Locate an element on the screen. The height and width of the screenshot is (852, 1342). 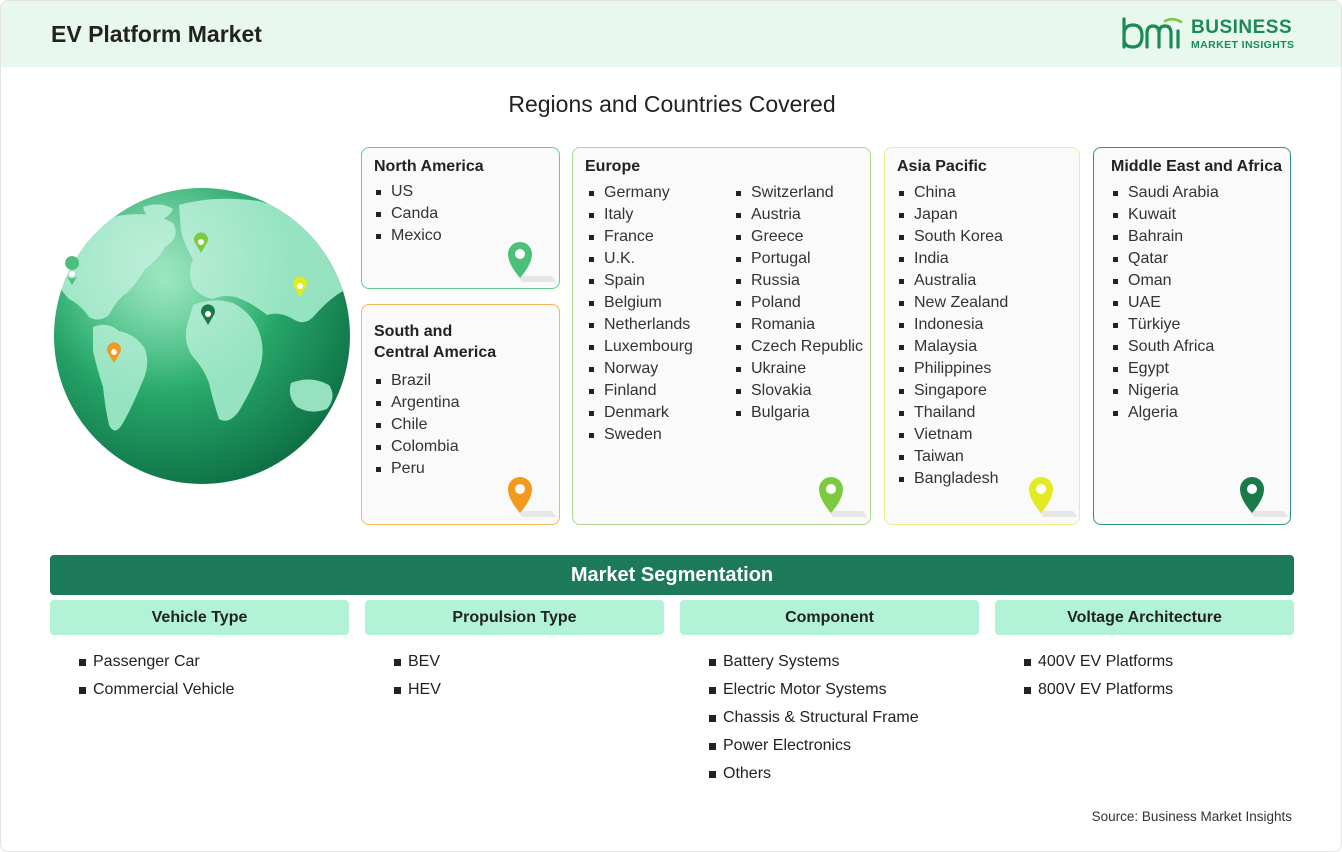
segment-heading-voltage-architecture: Voltage Architecture is located at coordinates (1144, 617).